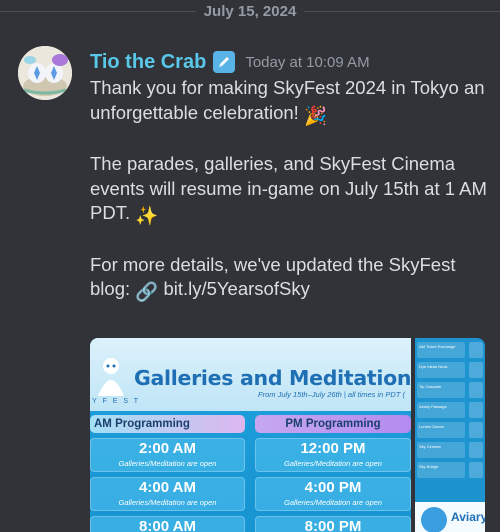 This screenshot has height=532, width=500. I want to click on aviary-logo-icon, so click(434, 519).